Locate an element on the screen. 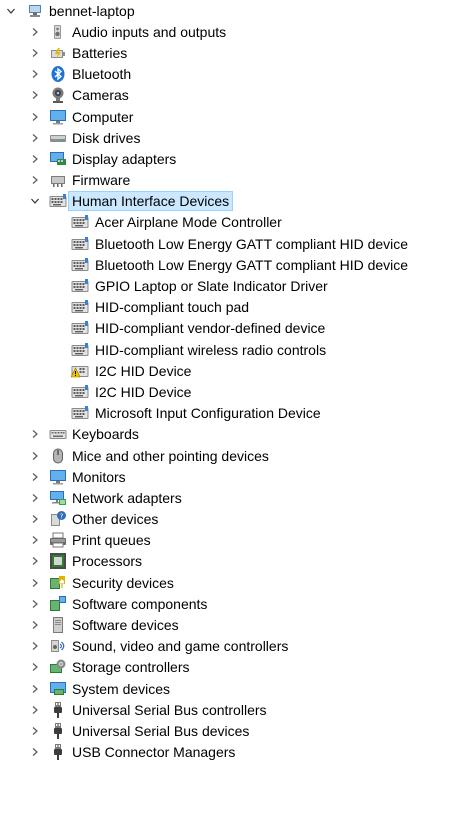  tree-category-universal-serial-bus-devices: Universal Serial Bus devices is located at coordinates (237, 730).